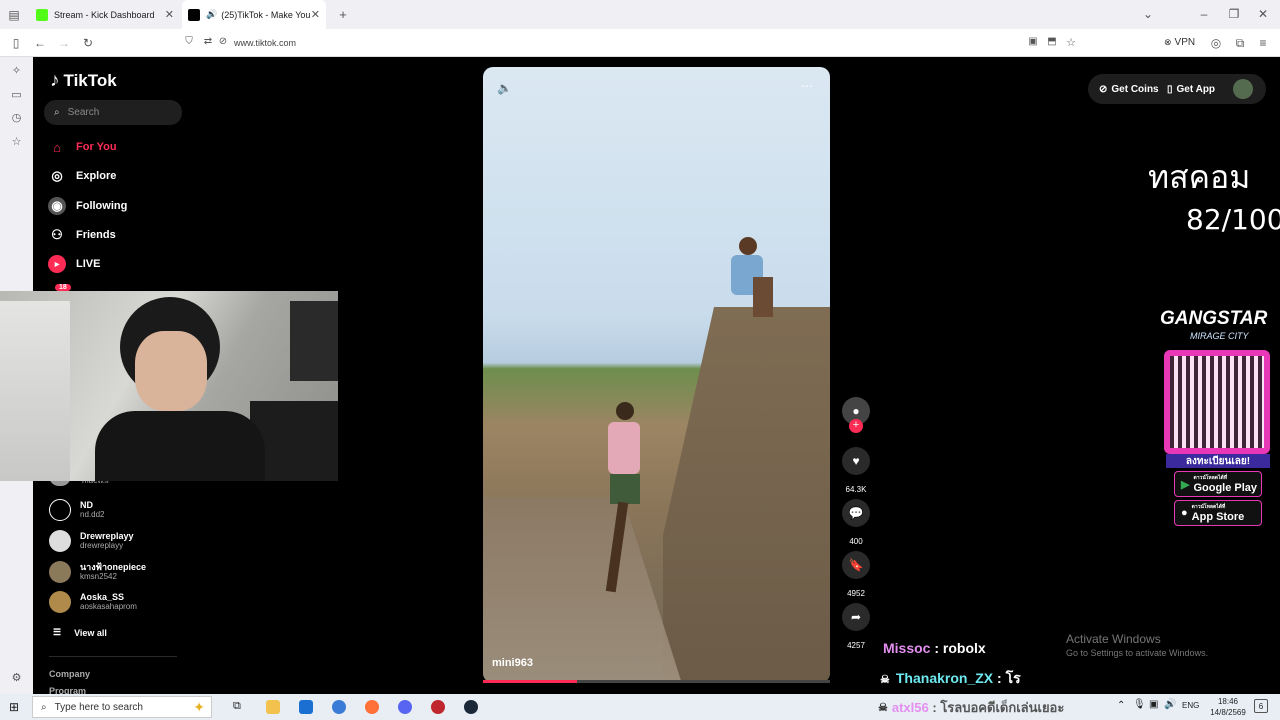 Image resolution: width=1280 pixels, height=720 pixels. What do you see at coordinates (504, 88) in the screenshot?
I see `mute-icon: 🔈` at bounding box center [504, 88].